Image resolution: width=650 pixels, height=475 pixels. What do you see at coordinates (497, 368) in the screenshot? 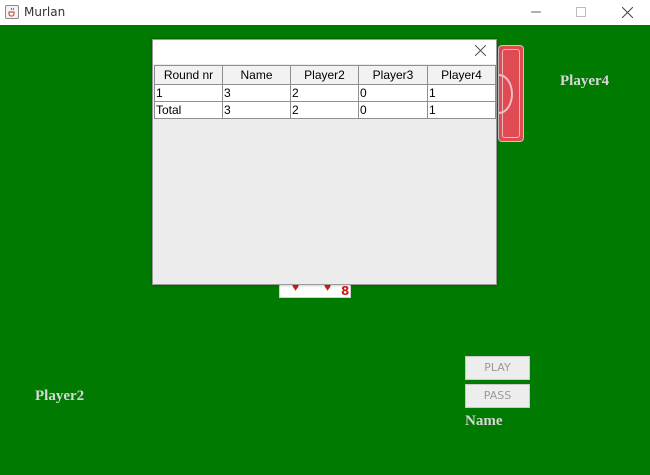
I see `play-button: PLAY` at bounding box center [497, 368].